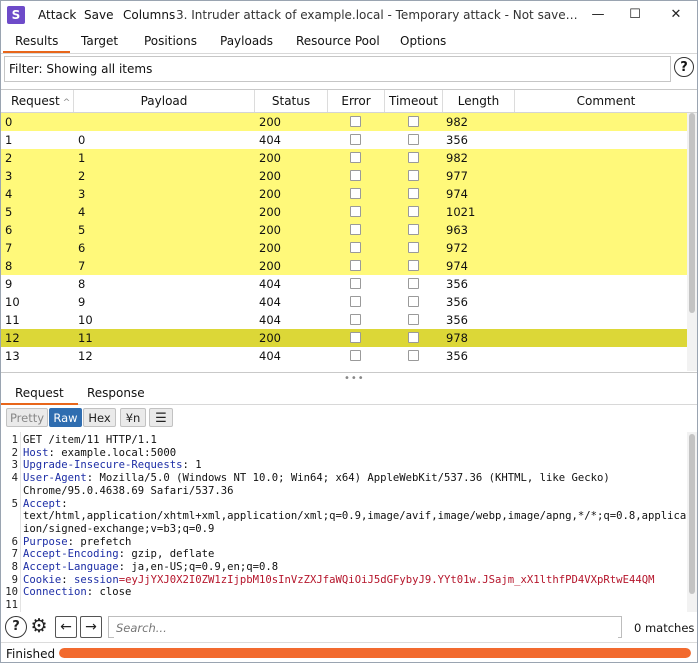 The image size is (698, 663). What do you see at coordinates (479, 101) in the screenshot?
I see `column-header-length: Length` at bounding box center [479, 101].